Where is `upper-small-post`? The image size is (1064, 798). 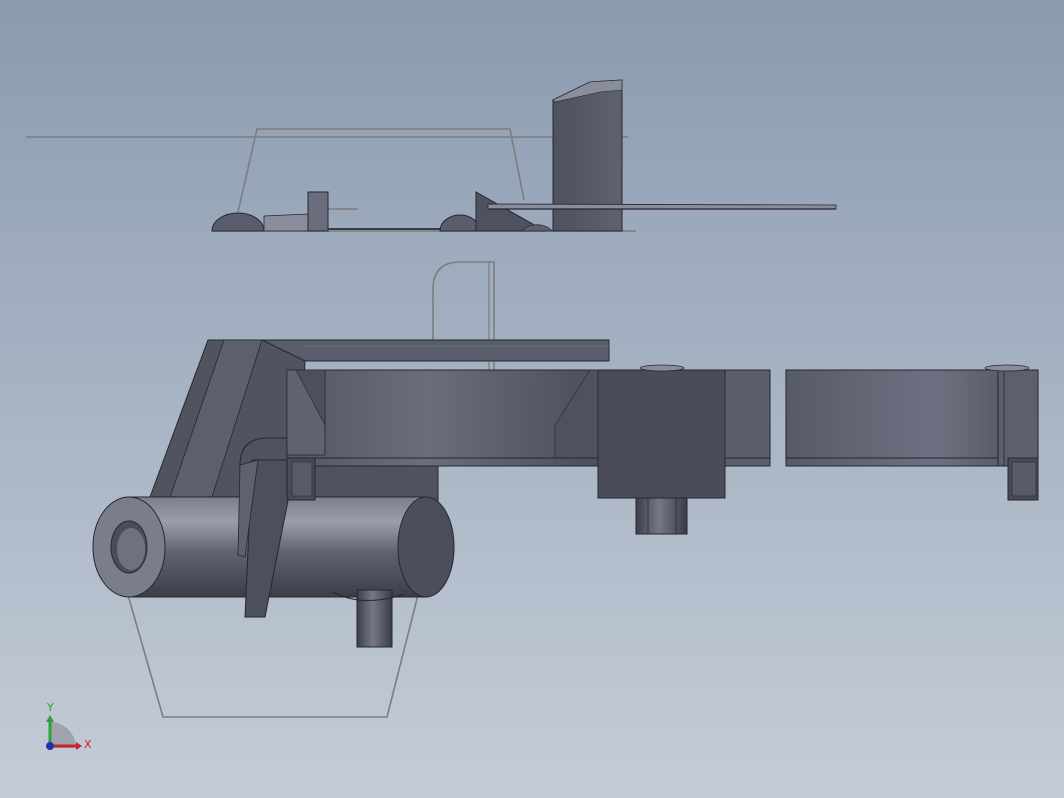 upper-small-post is located at coordinates (318, 211).